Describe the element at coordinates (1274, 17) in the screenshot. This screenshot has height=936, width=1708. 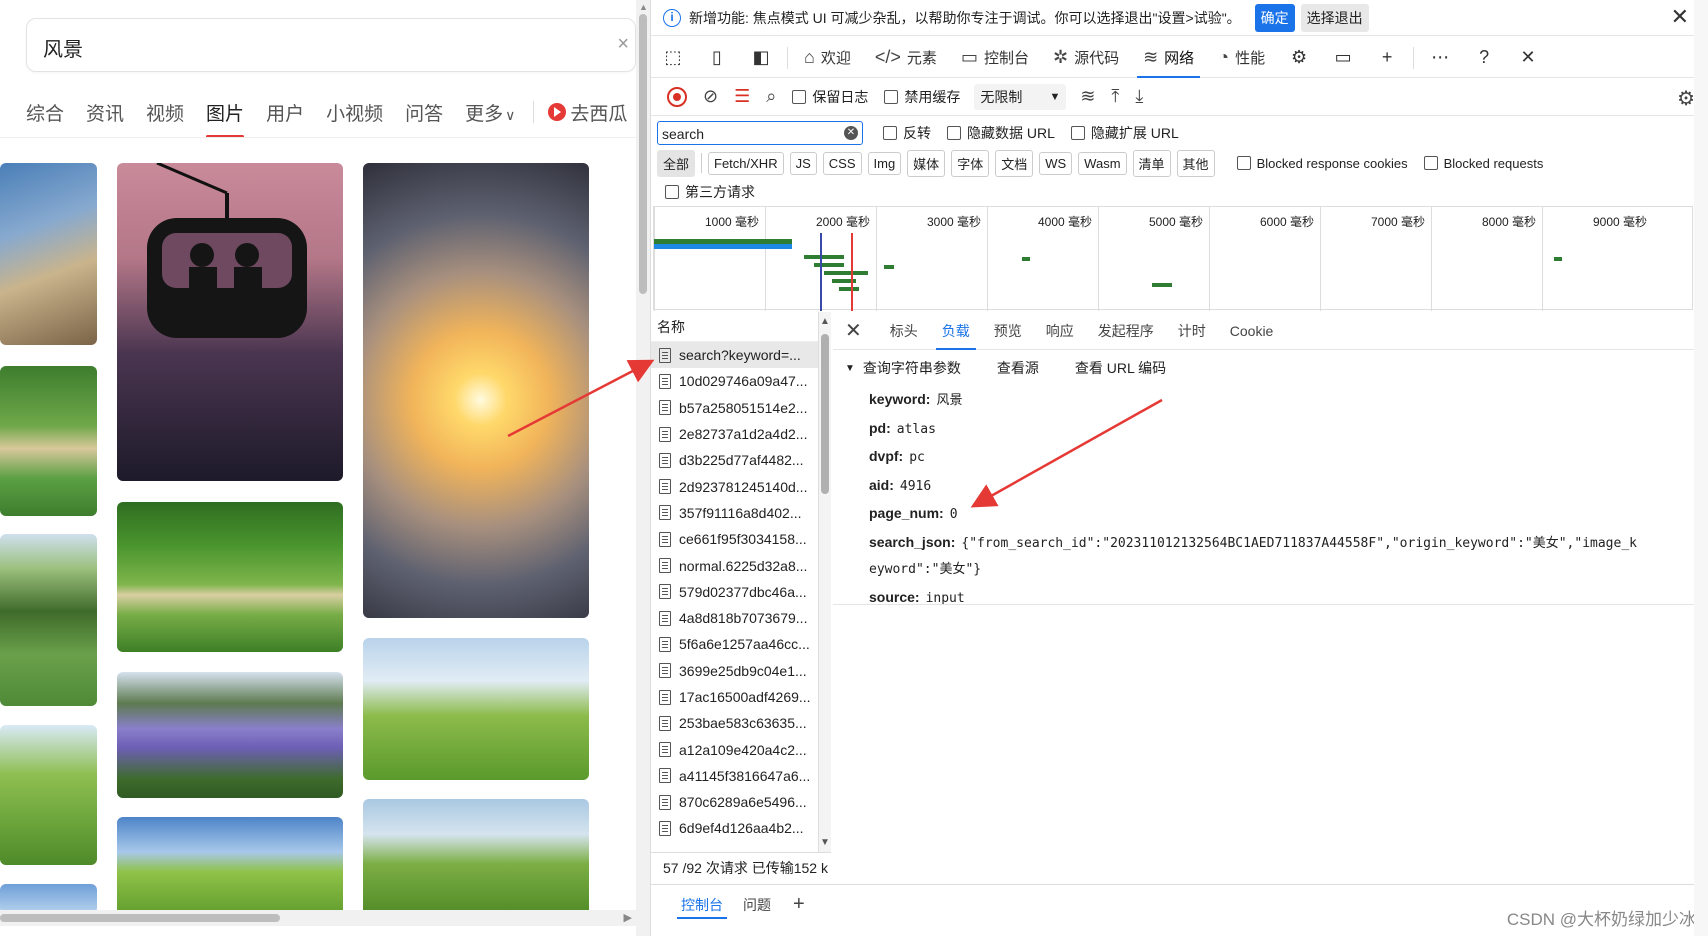
I see `confirm-button: 确定` at that location.